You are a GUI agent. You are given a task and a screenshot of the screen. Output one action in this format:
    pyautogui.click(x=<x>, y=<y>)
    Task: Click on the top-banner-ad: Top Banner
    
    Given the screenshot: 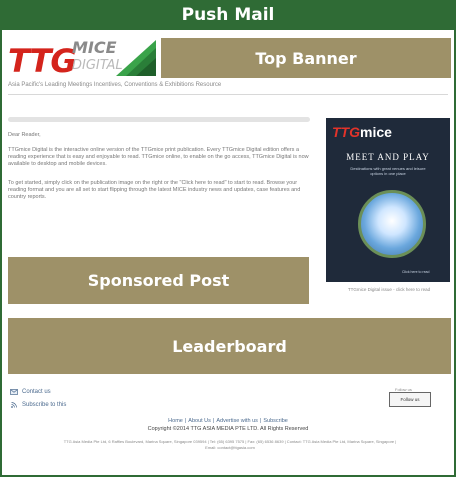 What is the action you would take?
    pyautogui.click(x=306, y=58)
    